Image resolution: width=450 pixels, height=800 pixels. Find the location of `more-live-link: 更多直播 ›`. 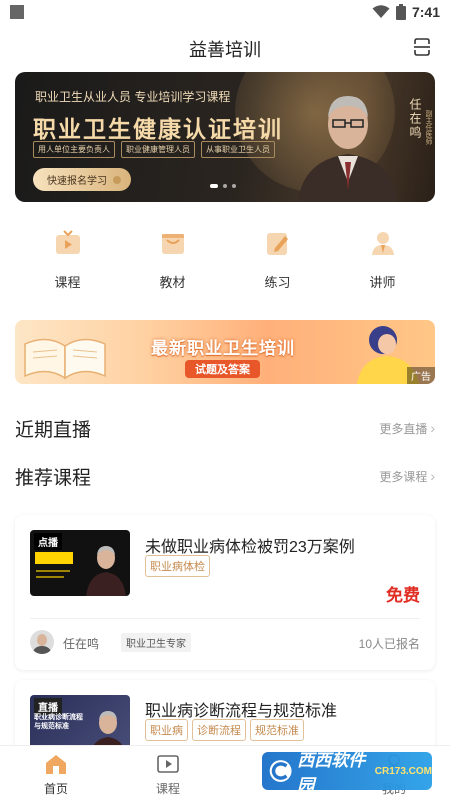

more-live-link: 更多直播 › is located at coordinates (407, 428).